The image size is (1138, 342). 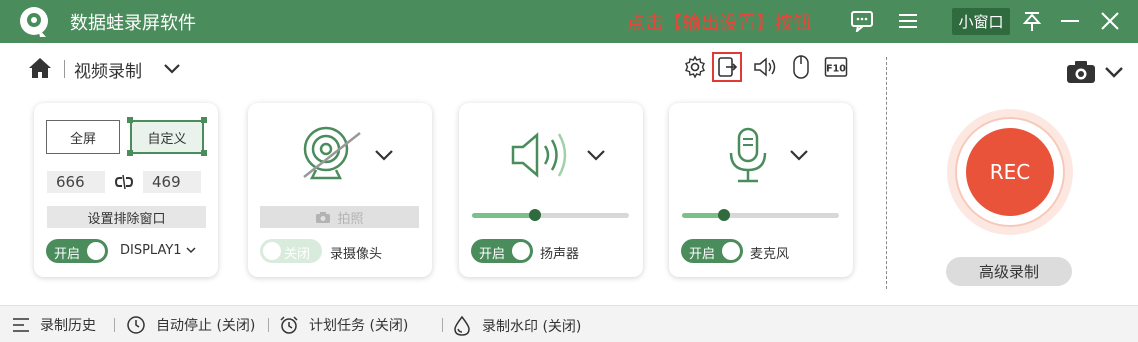 I want to click on rec-button: REC, so click(x=1010, y=172).